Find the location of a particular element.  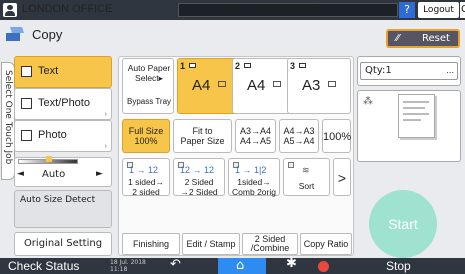

tray-3-button: 3 A3 is located at coordinates (319, 86).